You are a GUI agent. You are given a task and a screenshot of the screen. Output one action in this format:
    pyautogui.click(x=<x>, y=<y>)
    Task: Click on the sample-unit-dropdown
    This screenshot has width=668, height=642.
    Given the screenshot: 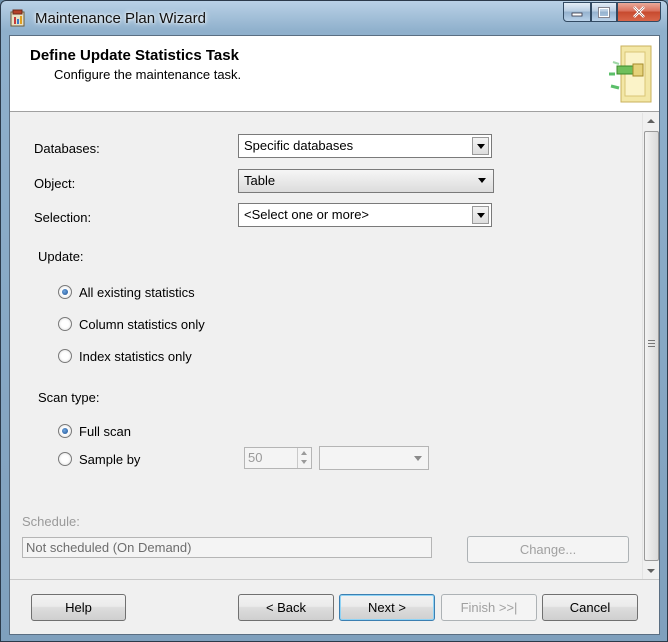 What is the action you would take?
    pyautogui.click(x=374, y=458)
    